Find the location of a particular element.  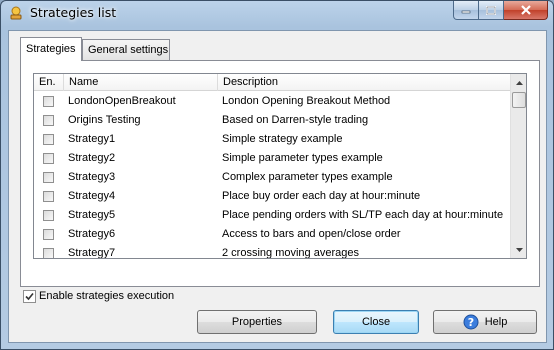

window-close-button is located at coordinates (526, 10).